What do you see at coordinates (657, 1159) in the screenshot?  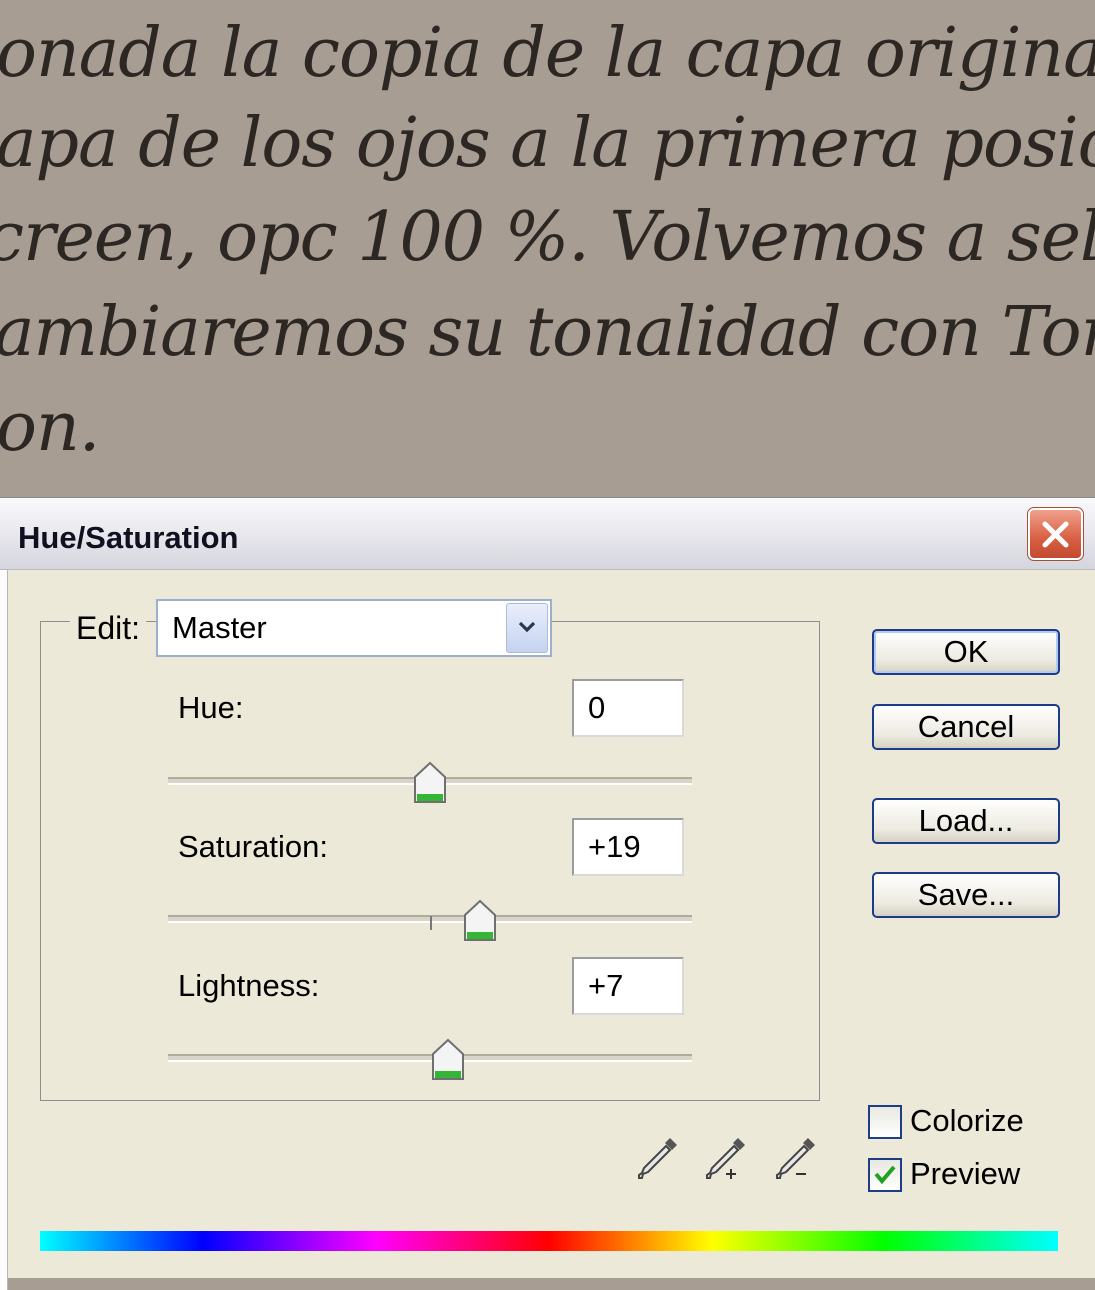 I see `eyedropper-icon` at bounding box center [657, 1159].